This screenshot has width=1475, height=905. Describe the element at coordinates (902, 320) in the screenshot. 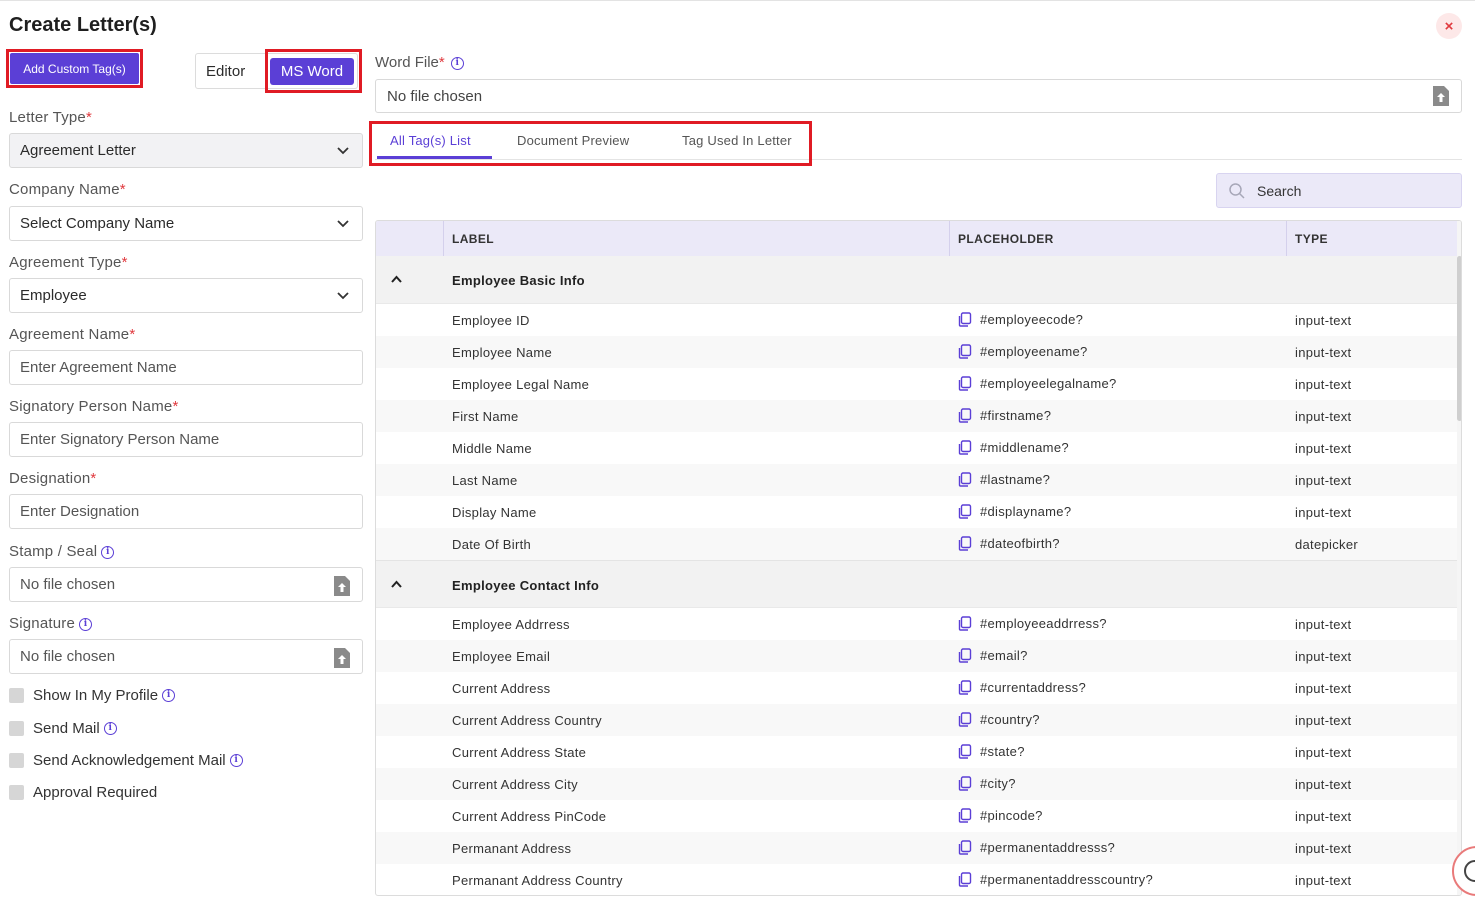

I see `table-row: Employee ID #employeecode? input-text` at that location.